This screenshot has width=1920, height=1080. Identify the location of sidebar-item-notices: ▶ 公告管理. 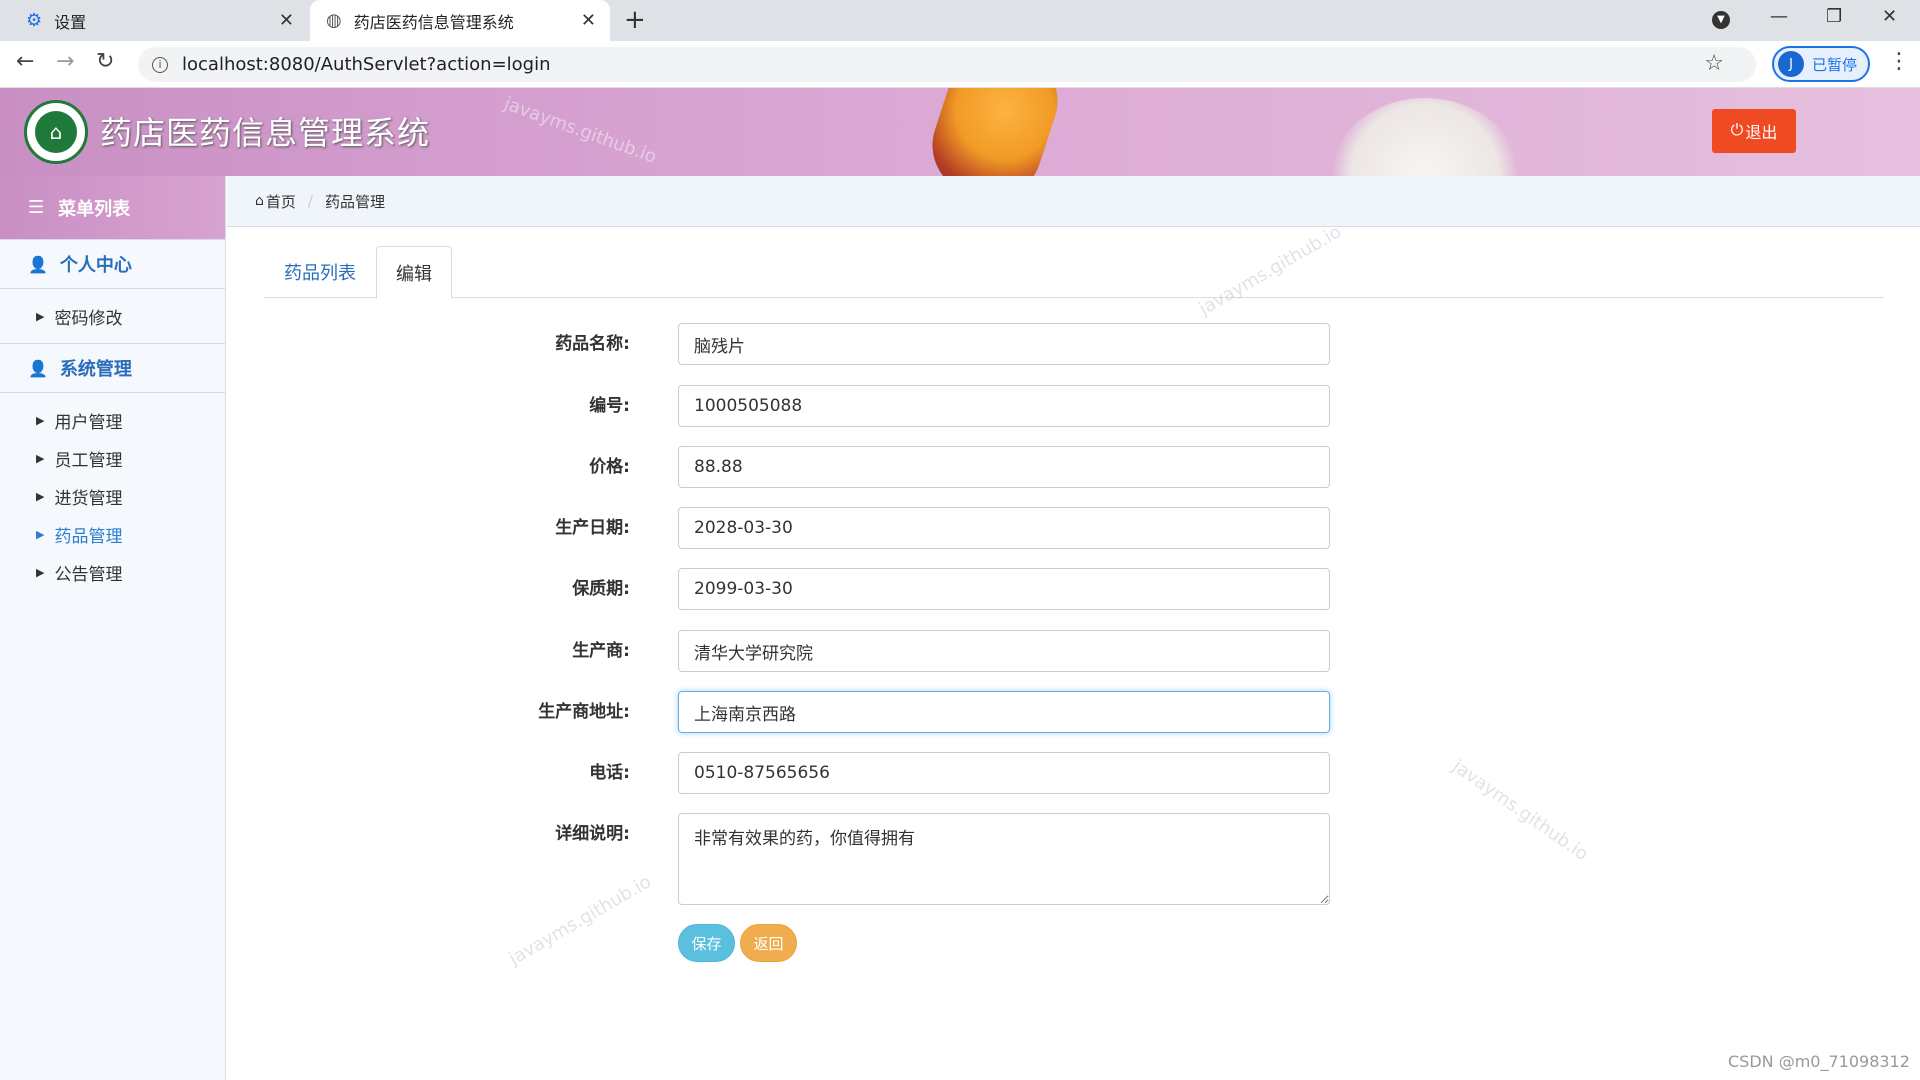
(112, 572).